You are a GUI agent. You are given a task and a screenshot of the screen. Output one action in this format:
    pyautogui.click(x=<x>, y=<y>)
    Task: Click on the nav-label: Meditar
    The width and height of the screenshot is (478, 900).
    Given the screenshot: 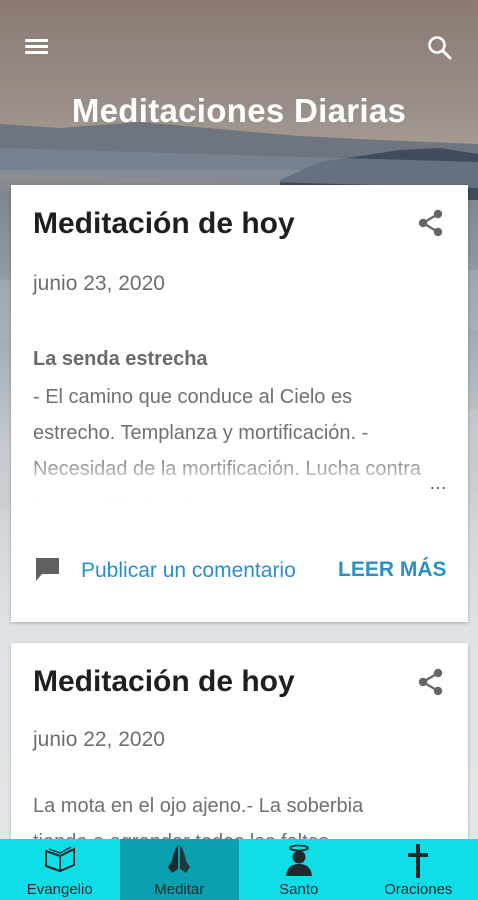 What is the action you would take?
    pyautogui.click(x=179, y=889)
    